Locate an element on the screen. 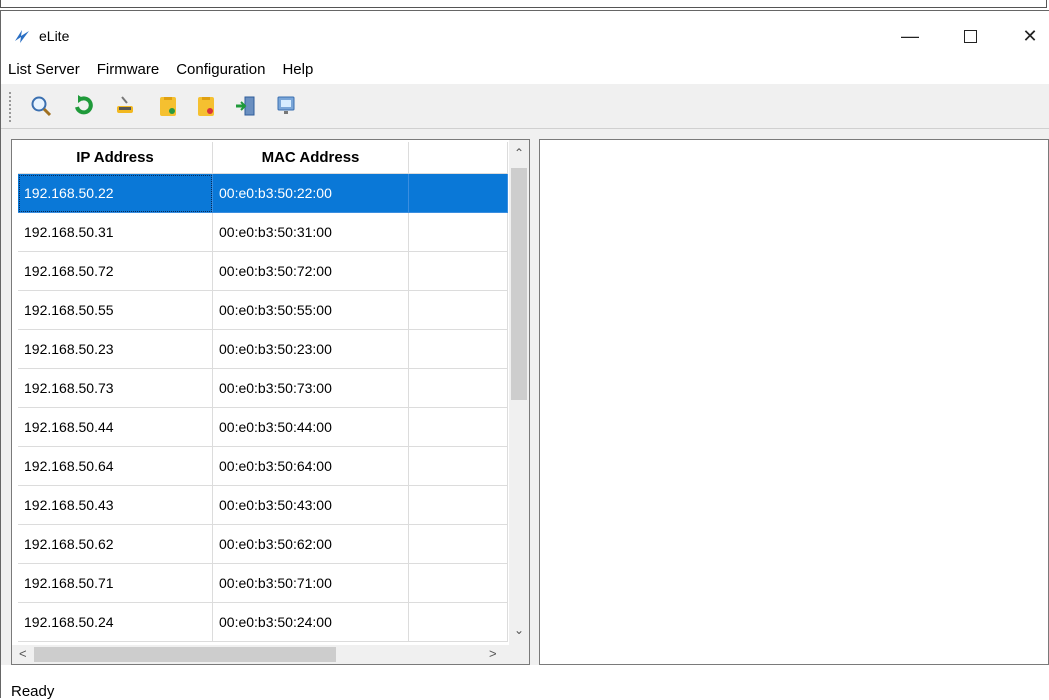 This screenshot has height=700, width=1049. maximize-button is located at coordinates (970, 36).